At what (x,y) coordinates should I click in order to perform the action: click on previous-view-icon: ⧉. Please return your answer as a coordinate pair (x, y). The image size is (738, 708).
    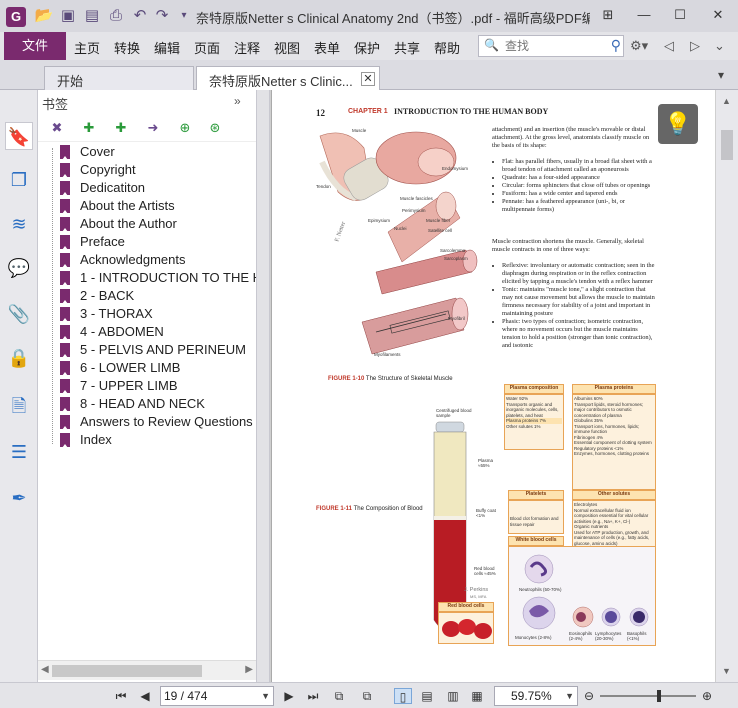
    Looking at the image, I should click on (339, 696).